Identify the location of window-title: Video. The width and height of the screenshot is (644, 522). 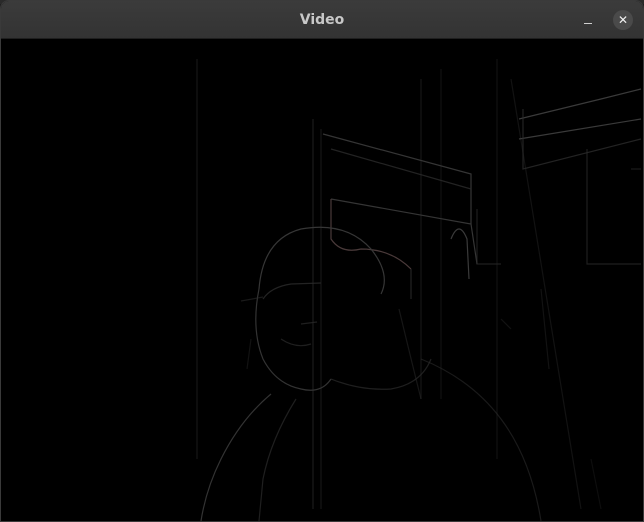
(322, 20).